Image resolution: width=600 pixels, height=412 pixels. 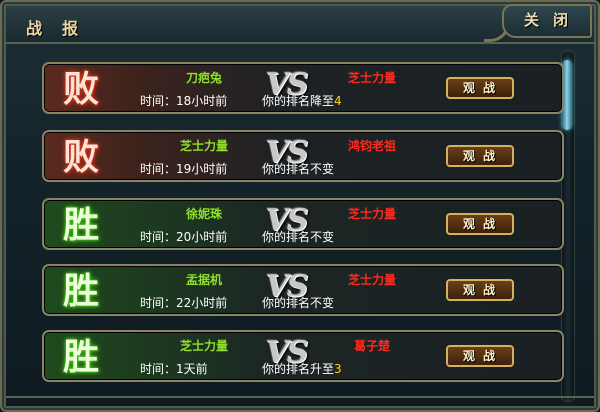 I want to click on bottom-frame, so click(x=300, y=401).